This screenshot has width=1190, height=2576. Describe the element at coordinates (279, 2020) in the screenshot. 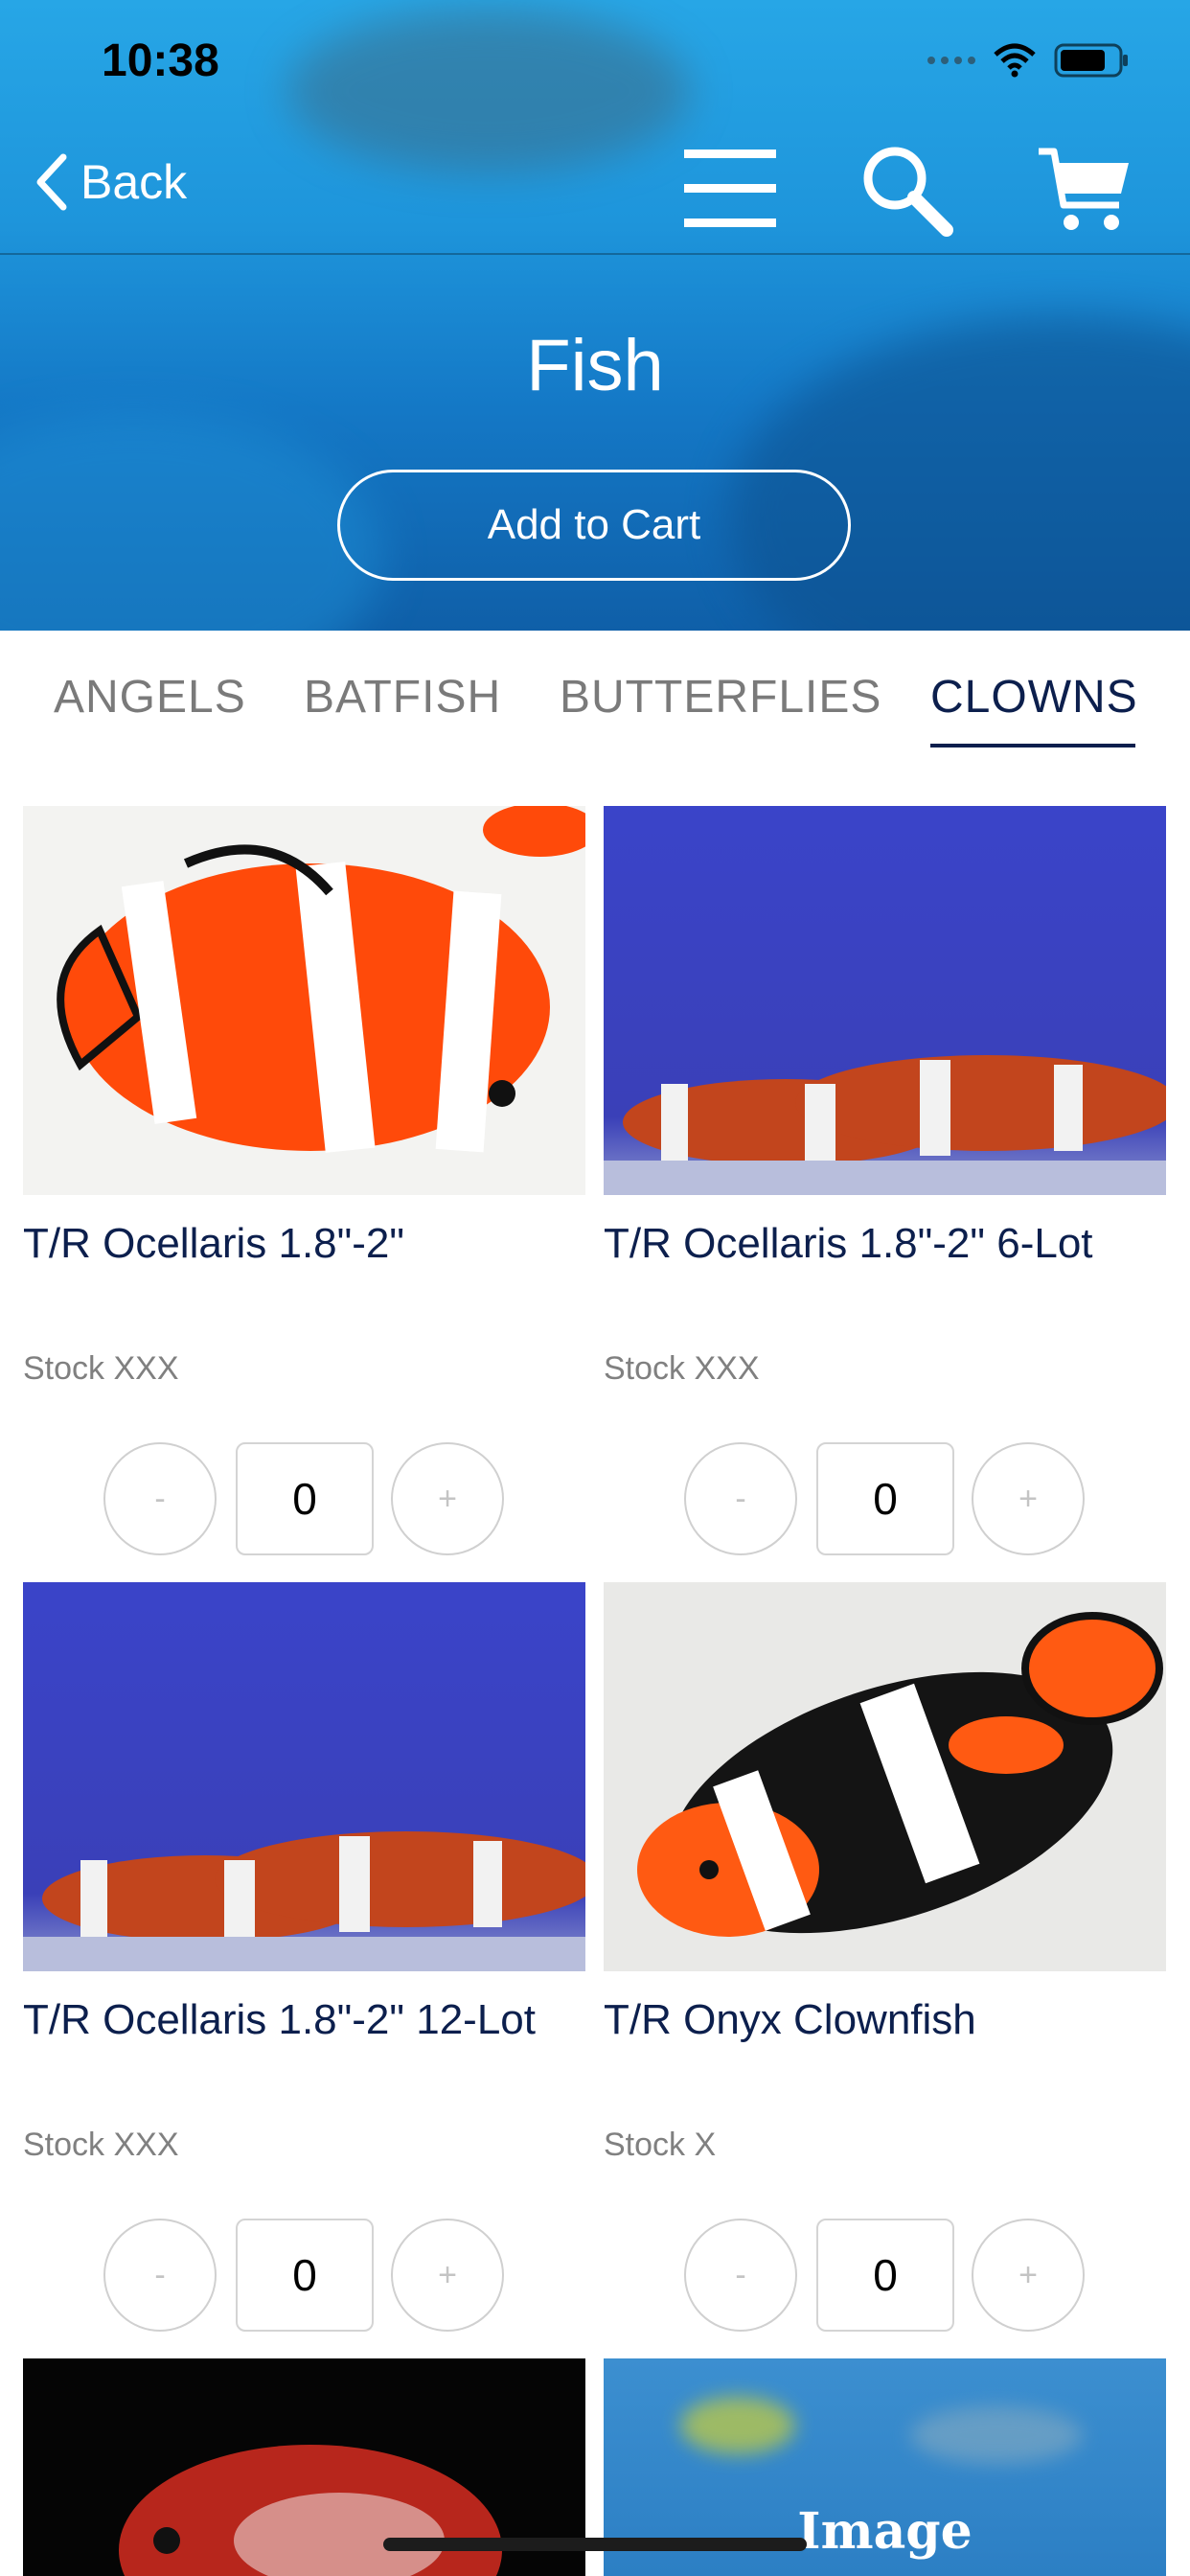

I see `product-name: T/R Ocellaris 1.8"-2" 12-Lot` at that location.